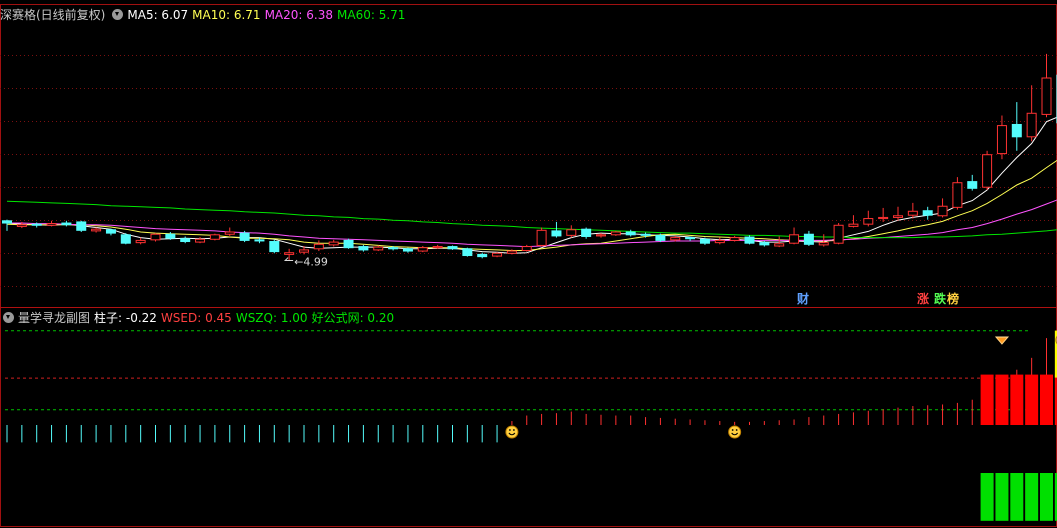 The width and height of the screenshot is (1057, 528). I want to click on diamond-icon, so click(1002, 340).